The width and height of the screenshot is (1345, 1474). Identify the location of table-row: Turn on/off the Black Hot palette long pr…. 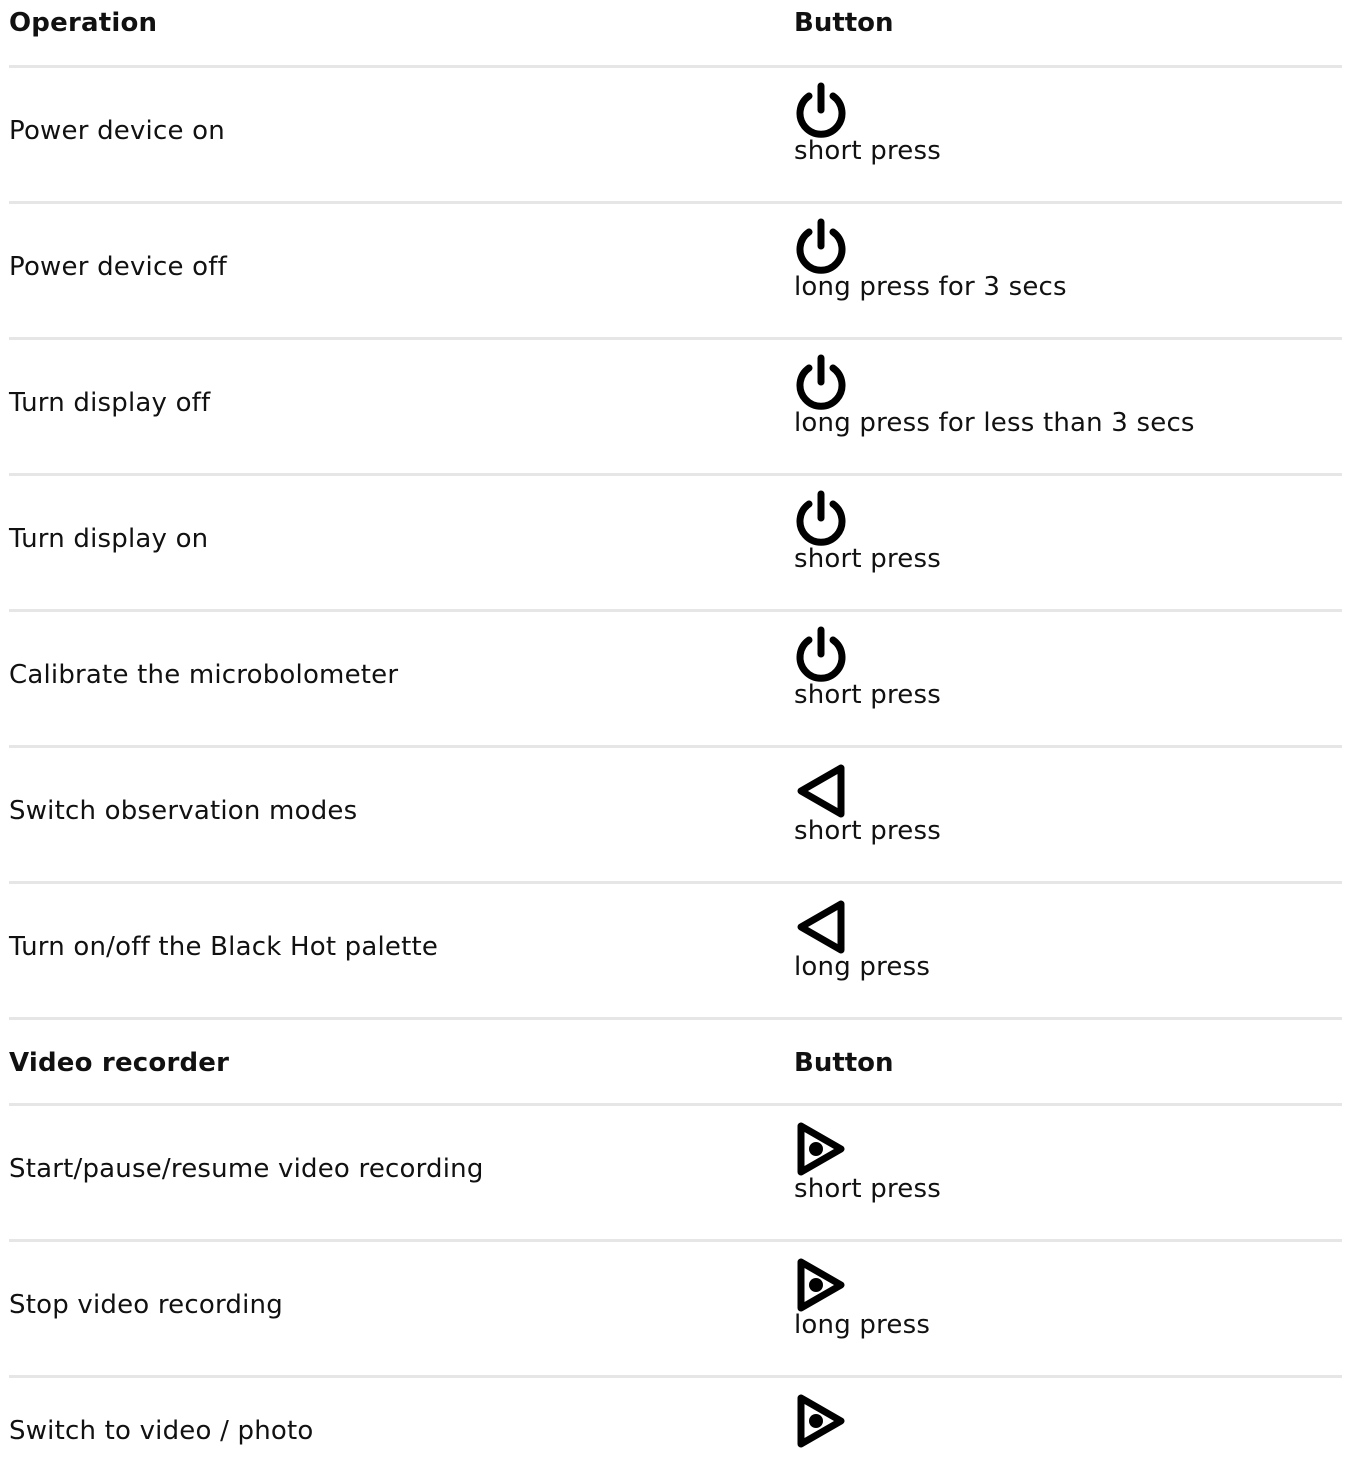
(675, 952).